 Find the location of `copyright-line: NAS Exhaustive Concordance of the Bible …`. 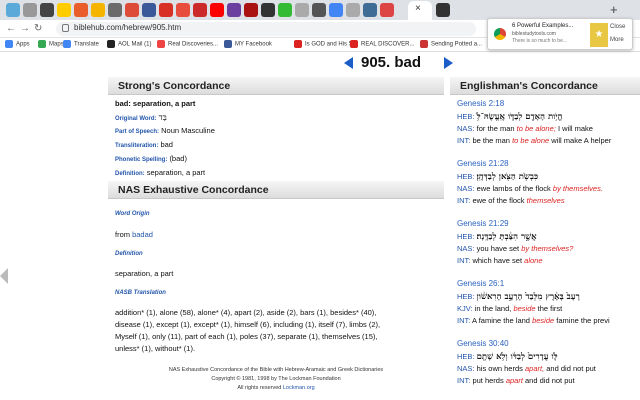

copyright-line: NAS Exhaustive Concordance of the Bible … is located at coordinates (276, 370).